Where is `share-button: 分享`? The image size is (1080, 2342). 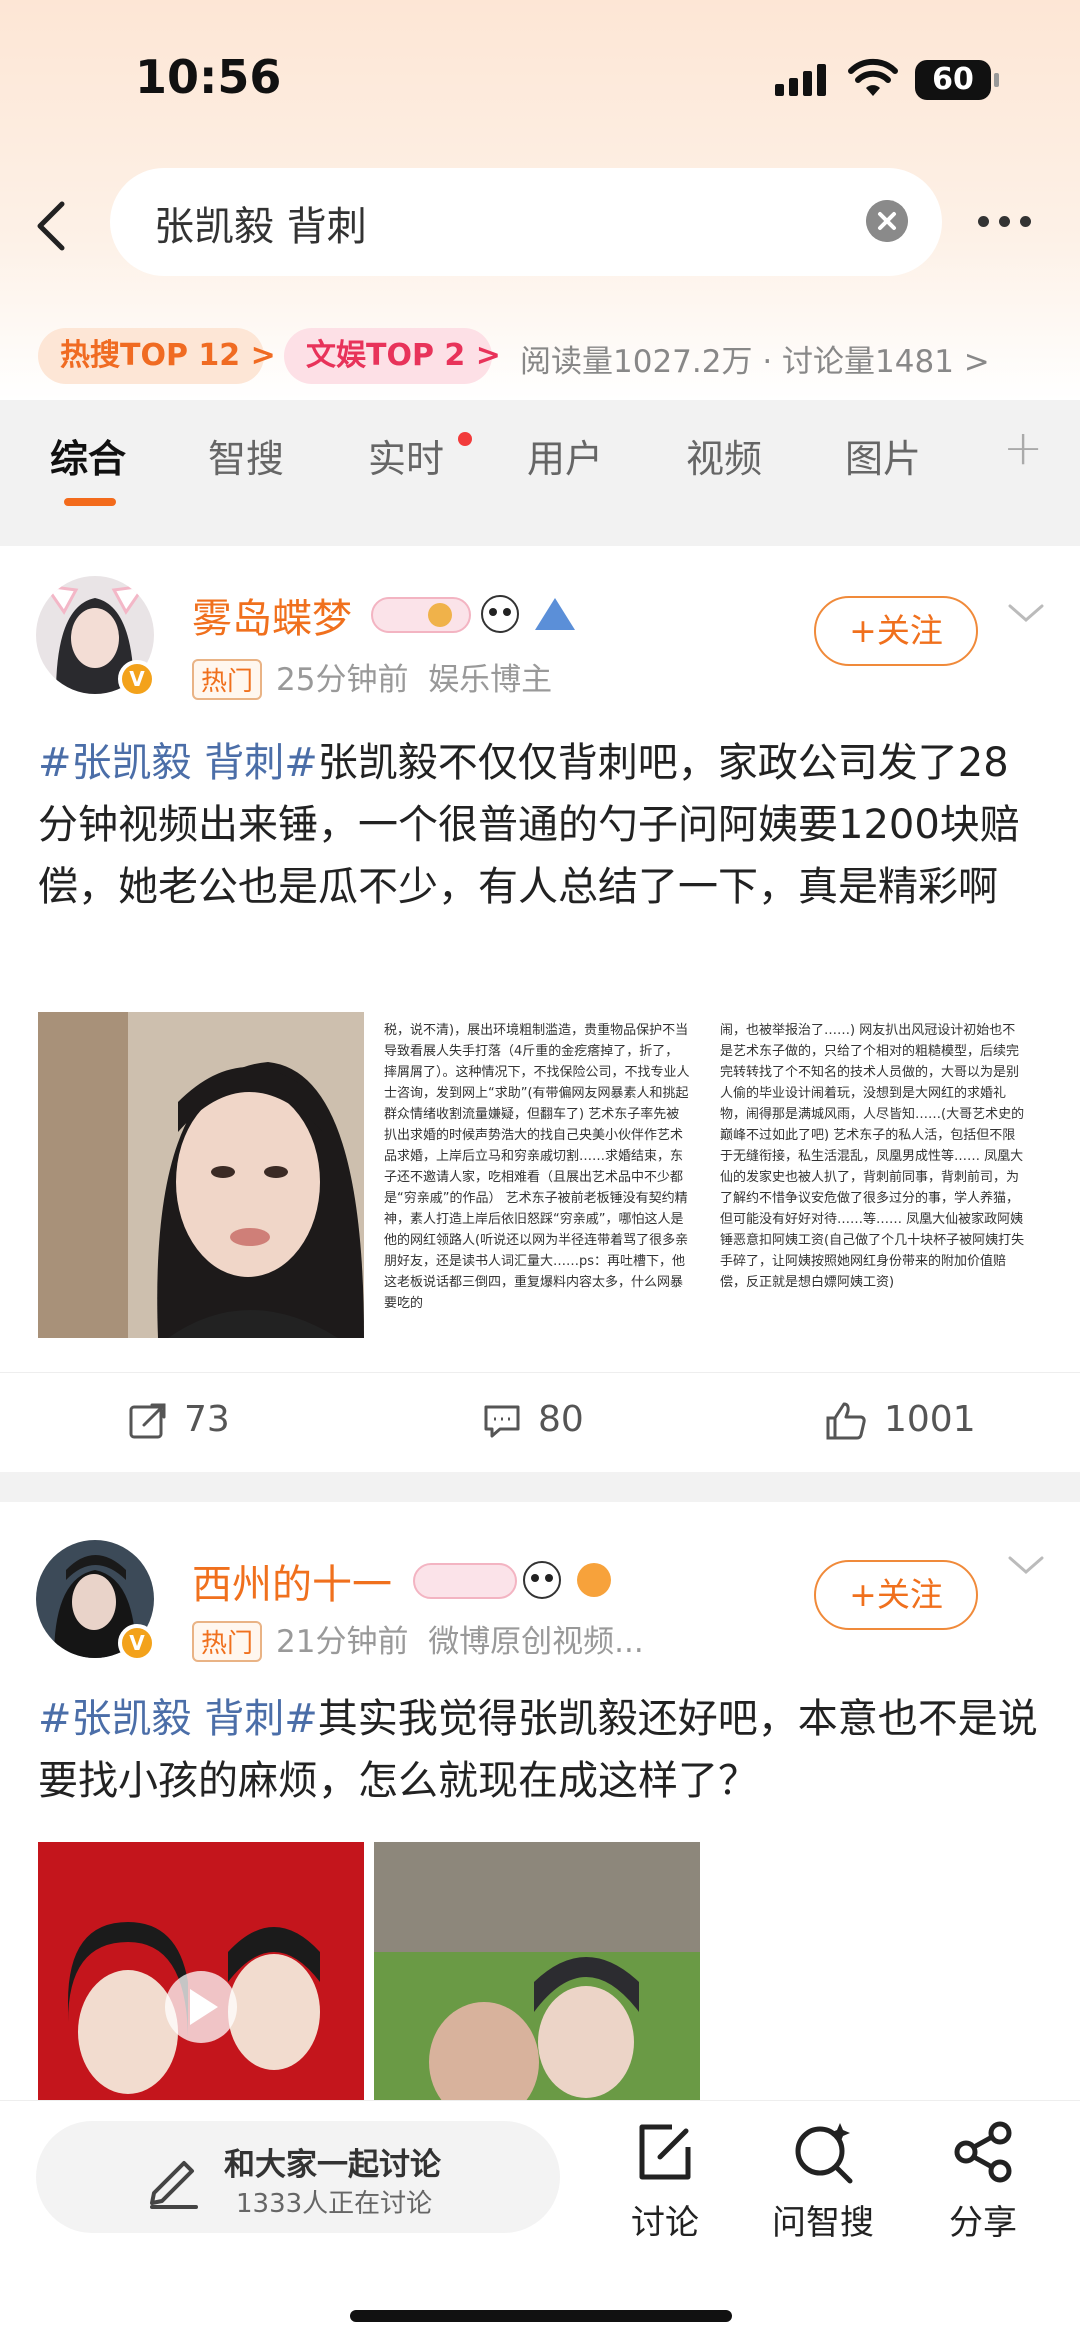 share-button: 分享 is located at coordinates (983, 2181).